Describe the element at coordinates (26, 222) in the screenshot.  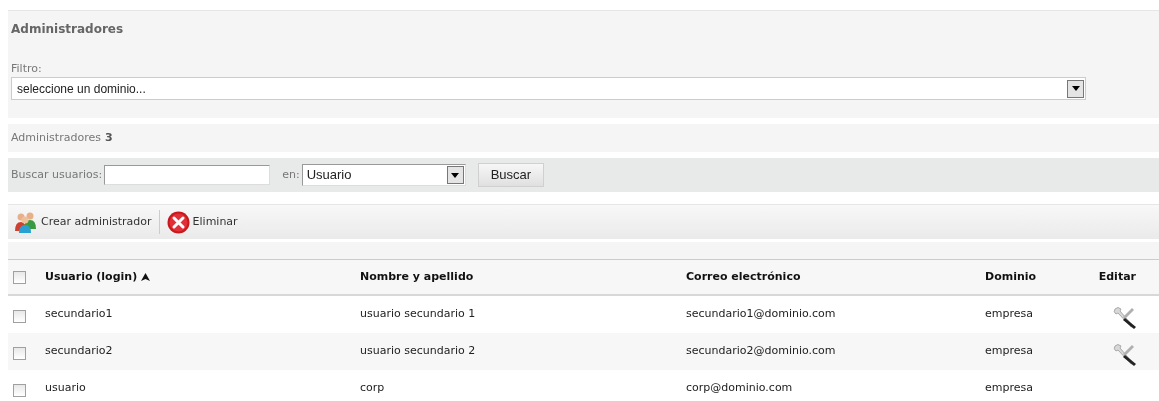
I see `users-icon` at that location.